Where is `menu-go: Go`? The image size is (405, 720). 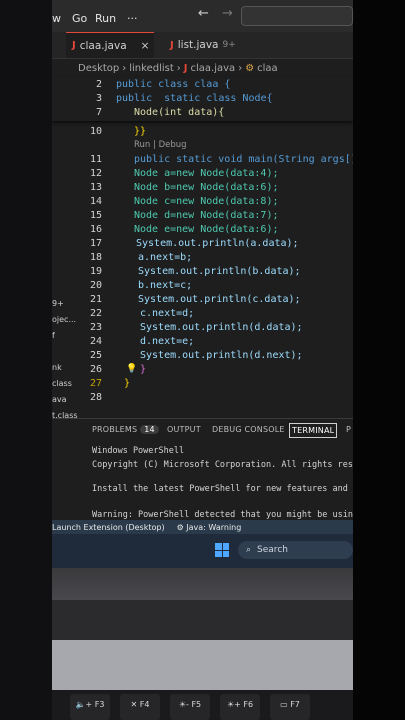 menu-go: Go is located at coordinates (79, 18).